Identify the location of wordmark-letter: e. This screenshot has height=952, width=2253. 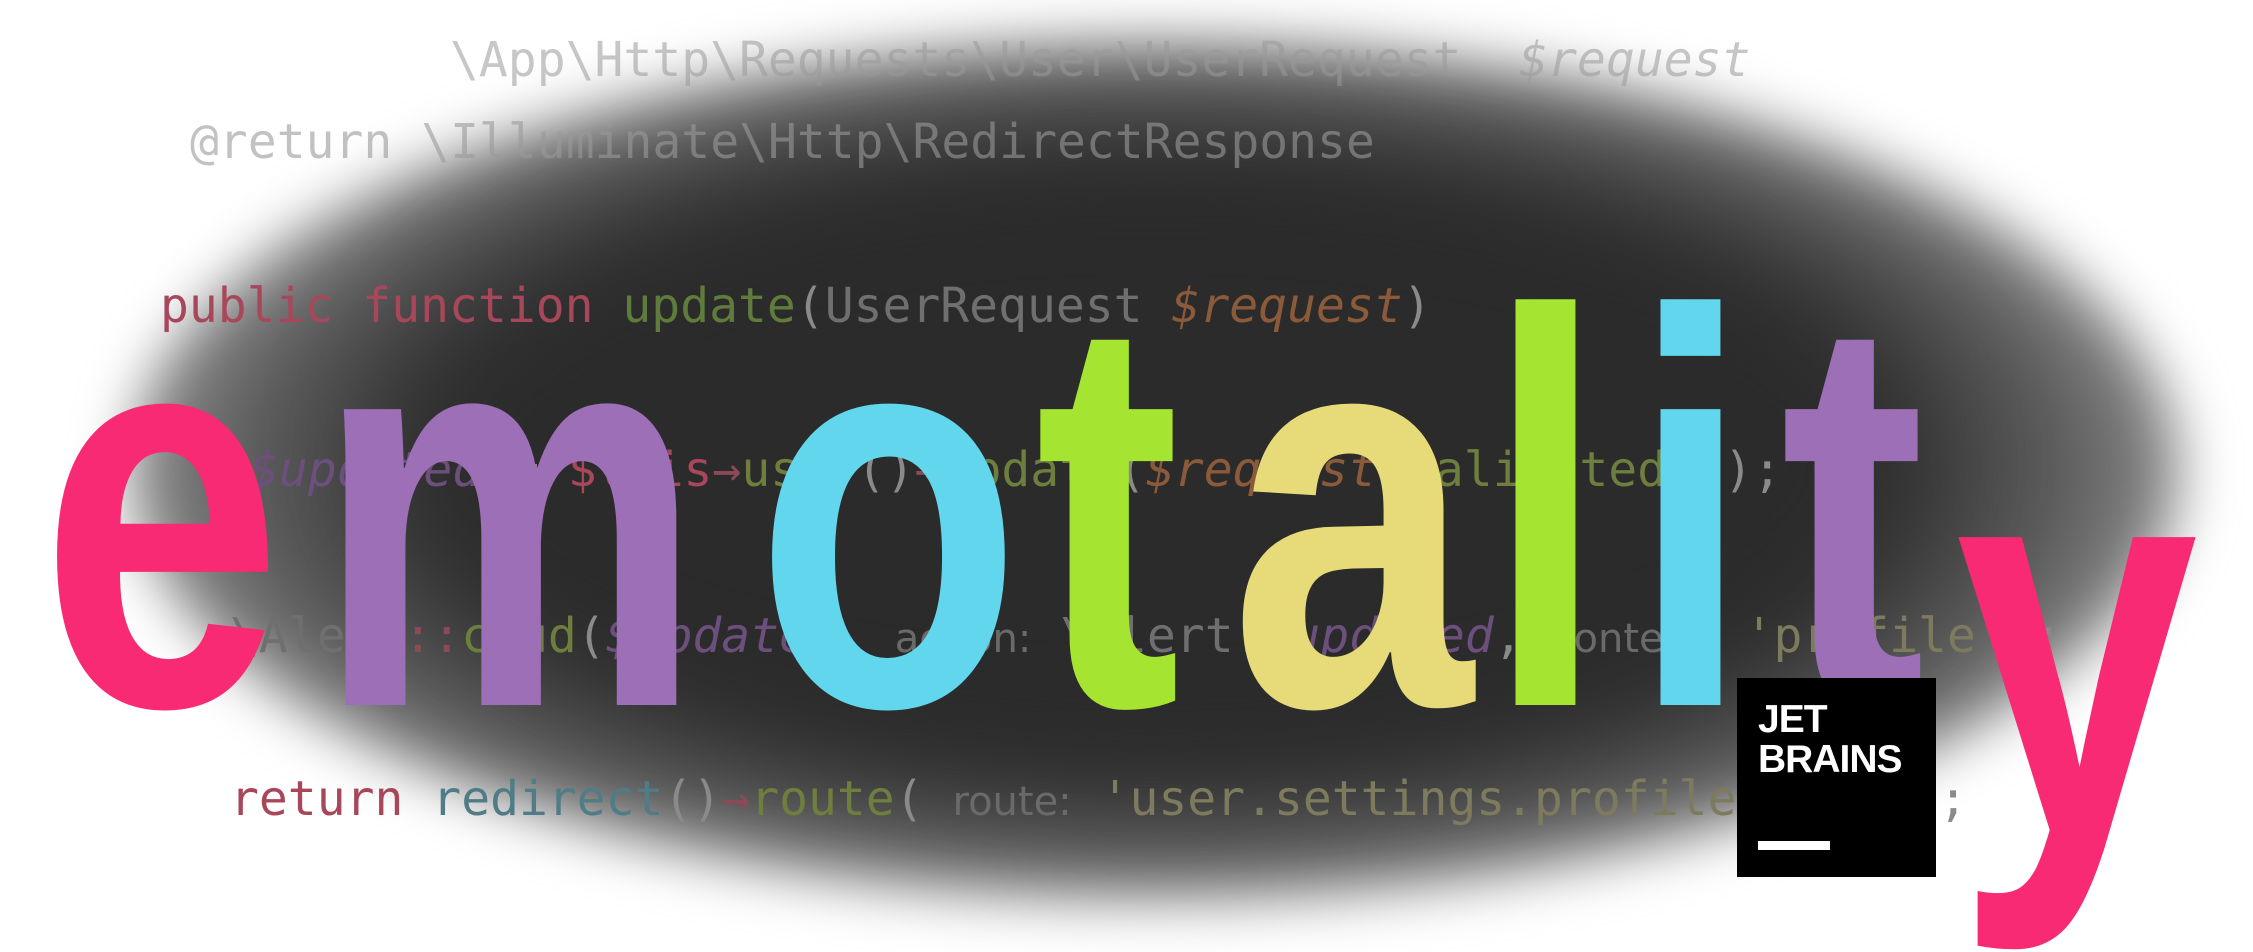
(161, 511).